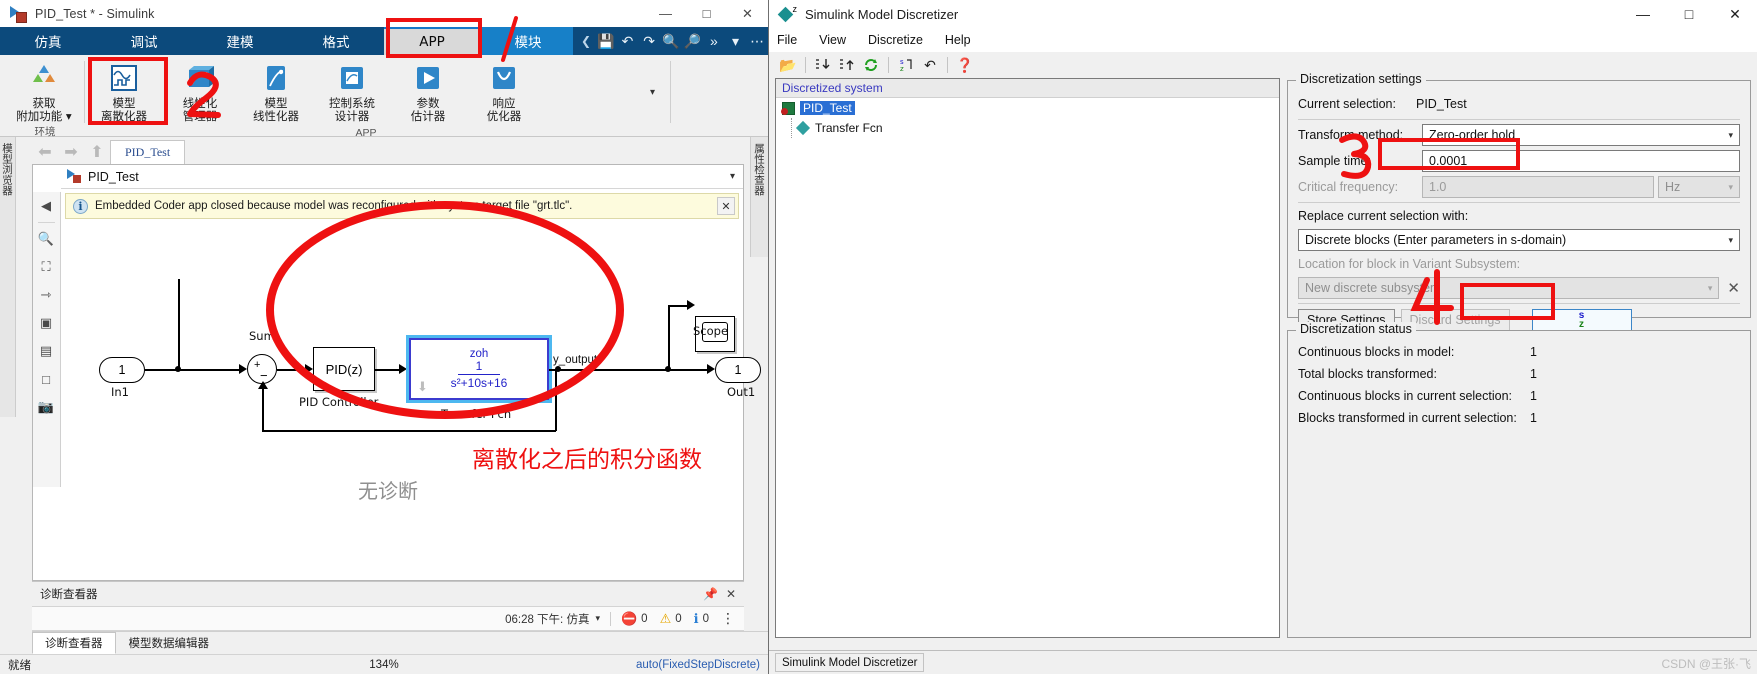  Describe the element at coordinates (1263, 662) in the screenshot. I see `discretizer-statusbar: Simulink Model Discretizer` at that location.